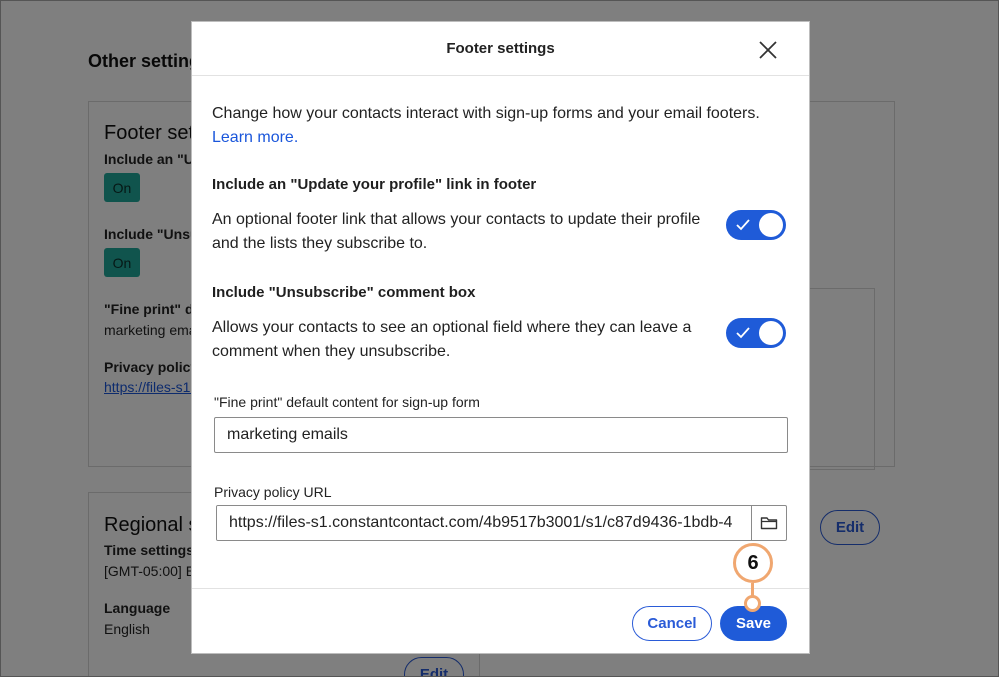  Describe the element at coordinates (501, 435) in the screenshot. I see `fine-print-input` at that location.